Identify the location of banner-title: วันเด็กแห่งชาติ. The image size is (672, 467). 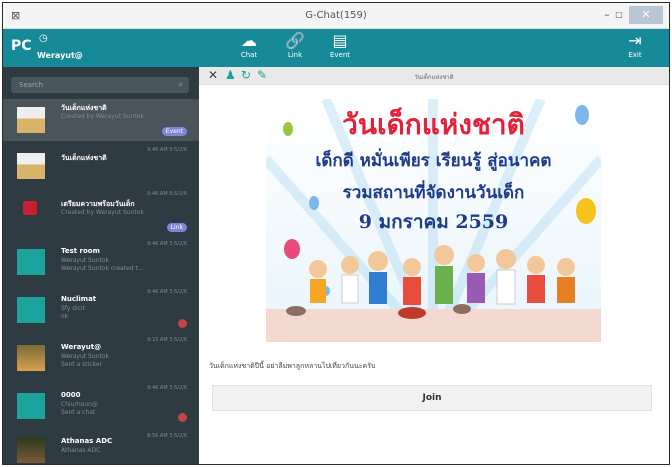
(433, 124).